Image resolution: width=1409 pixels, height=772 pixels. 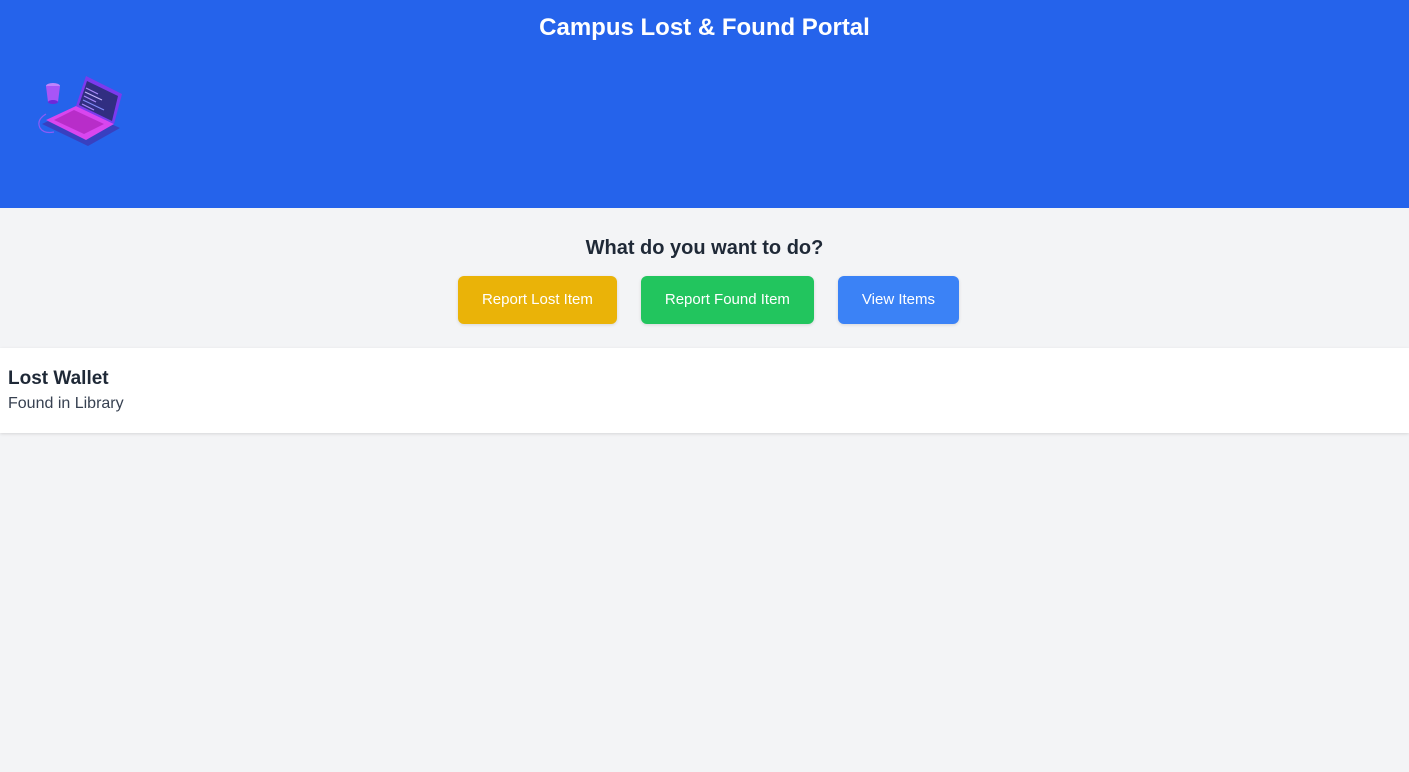 I want to click on laptop-illustration-icon, so click(x=74, y=112).